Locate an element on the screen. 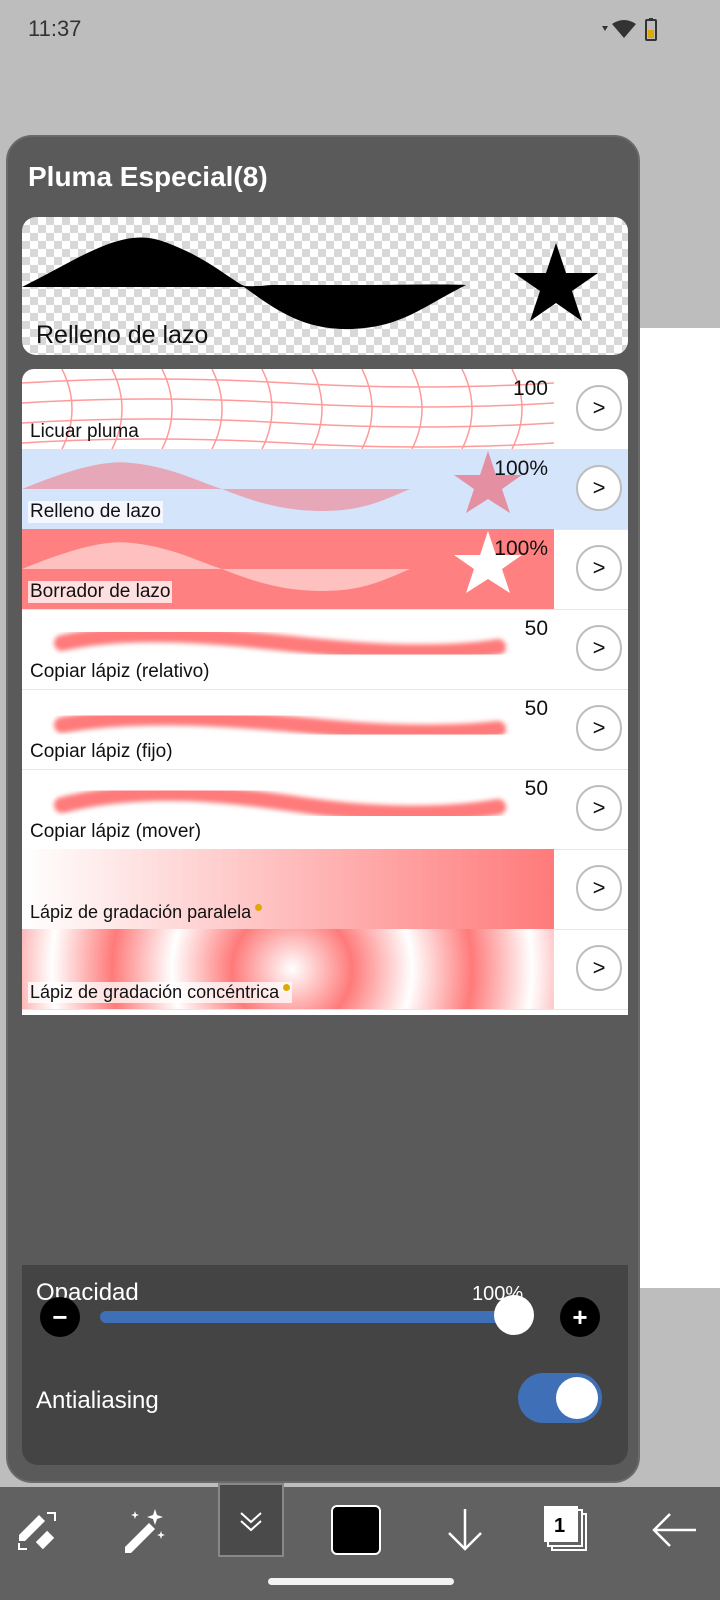 The height and width of the screenshot is (1600, 720). brush-row-lapiz-gradacion-paralela: Lápiz de gradación paralela > is located at coordinates (325, 889).